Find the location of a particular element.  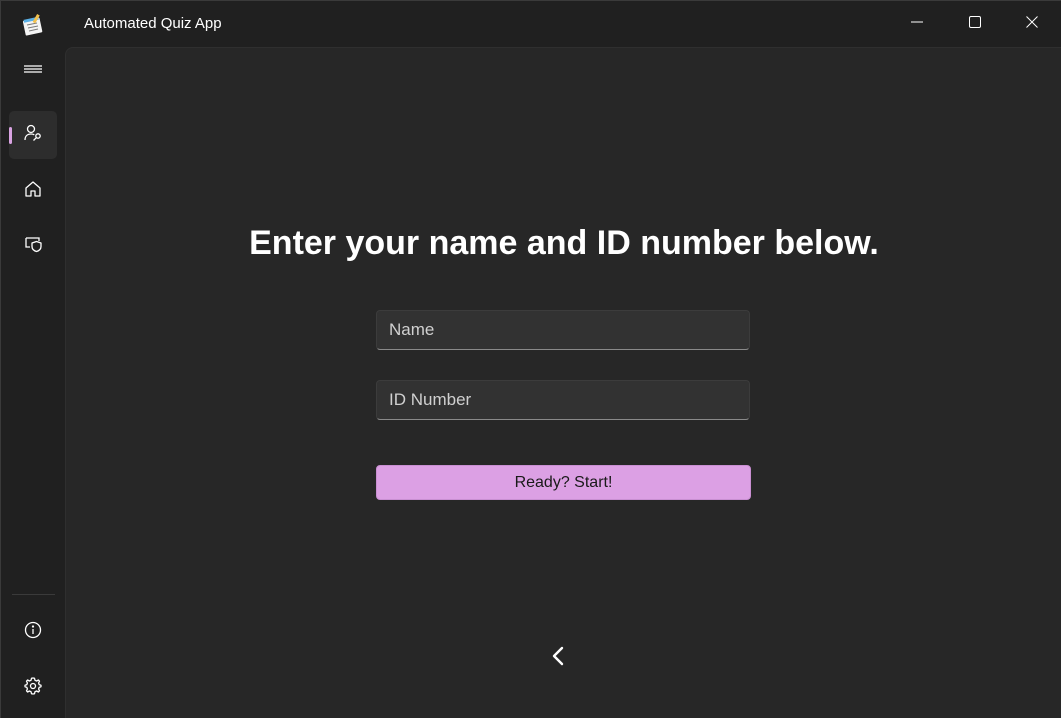

close-icon is located at coordinates (1032, 24).